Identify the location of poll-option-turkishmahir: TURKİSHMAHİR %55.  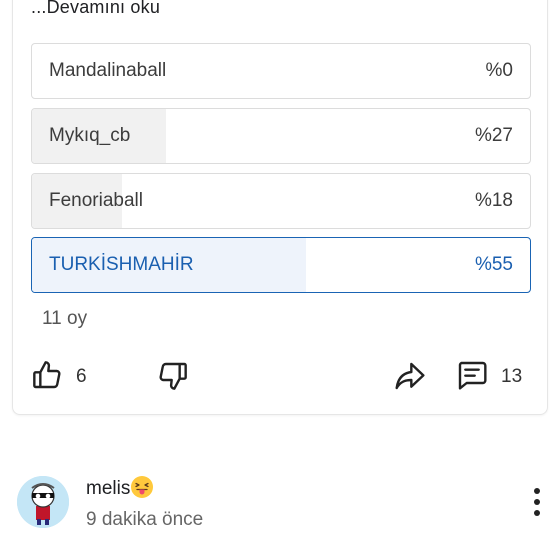
(281, 265).